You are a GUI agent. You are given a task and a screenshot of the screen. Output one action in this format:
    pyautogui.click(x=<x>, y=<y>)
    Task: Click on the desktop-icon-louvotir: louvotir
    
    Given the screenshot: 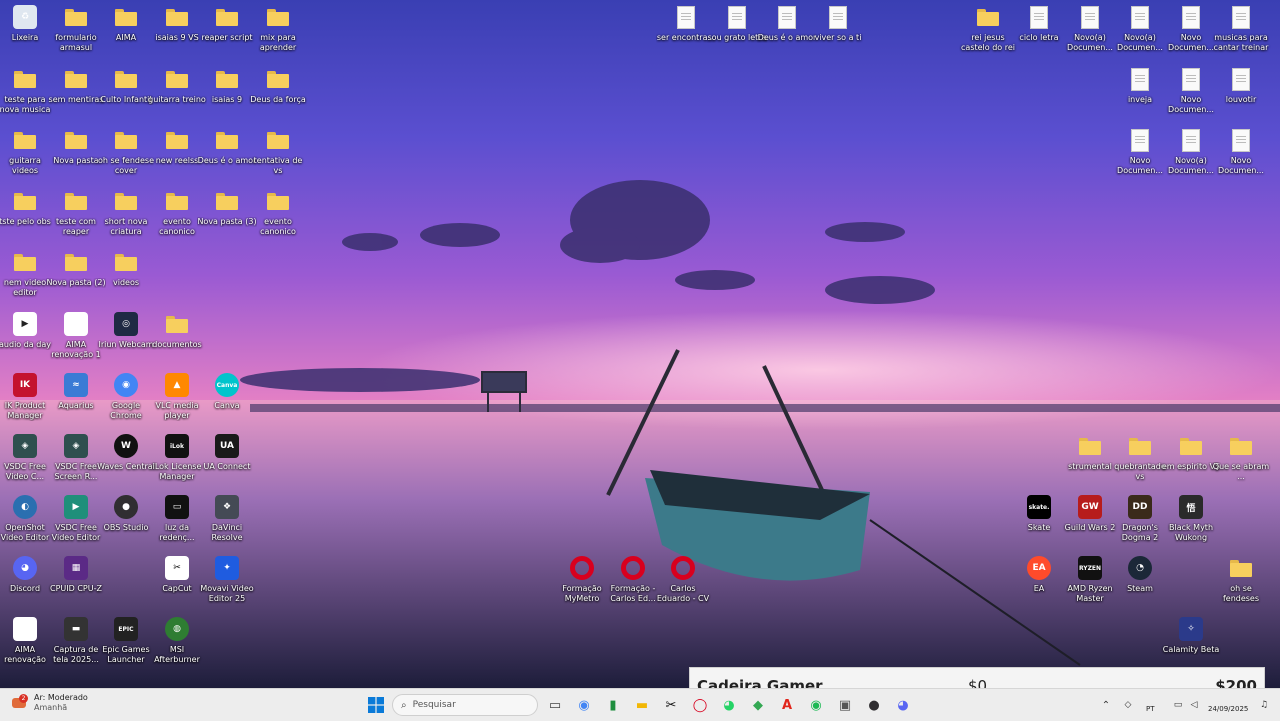 What is the action you would take?
    pyautogui.click(x=1241, y=96)
    